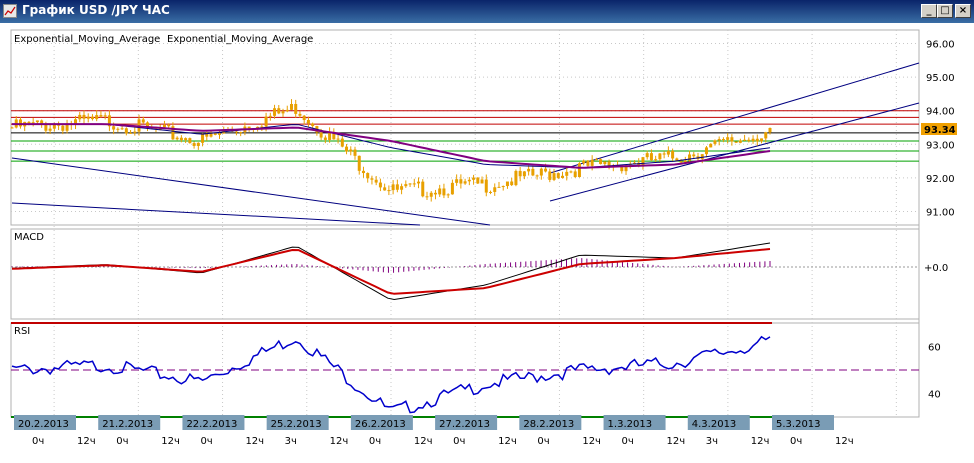 This screenshot has width=974, height=463. Describe the element at coordinates (798, 424) in the screenshot. I see `date-label-text: 5.3.2013` at that location.